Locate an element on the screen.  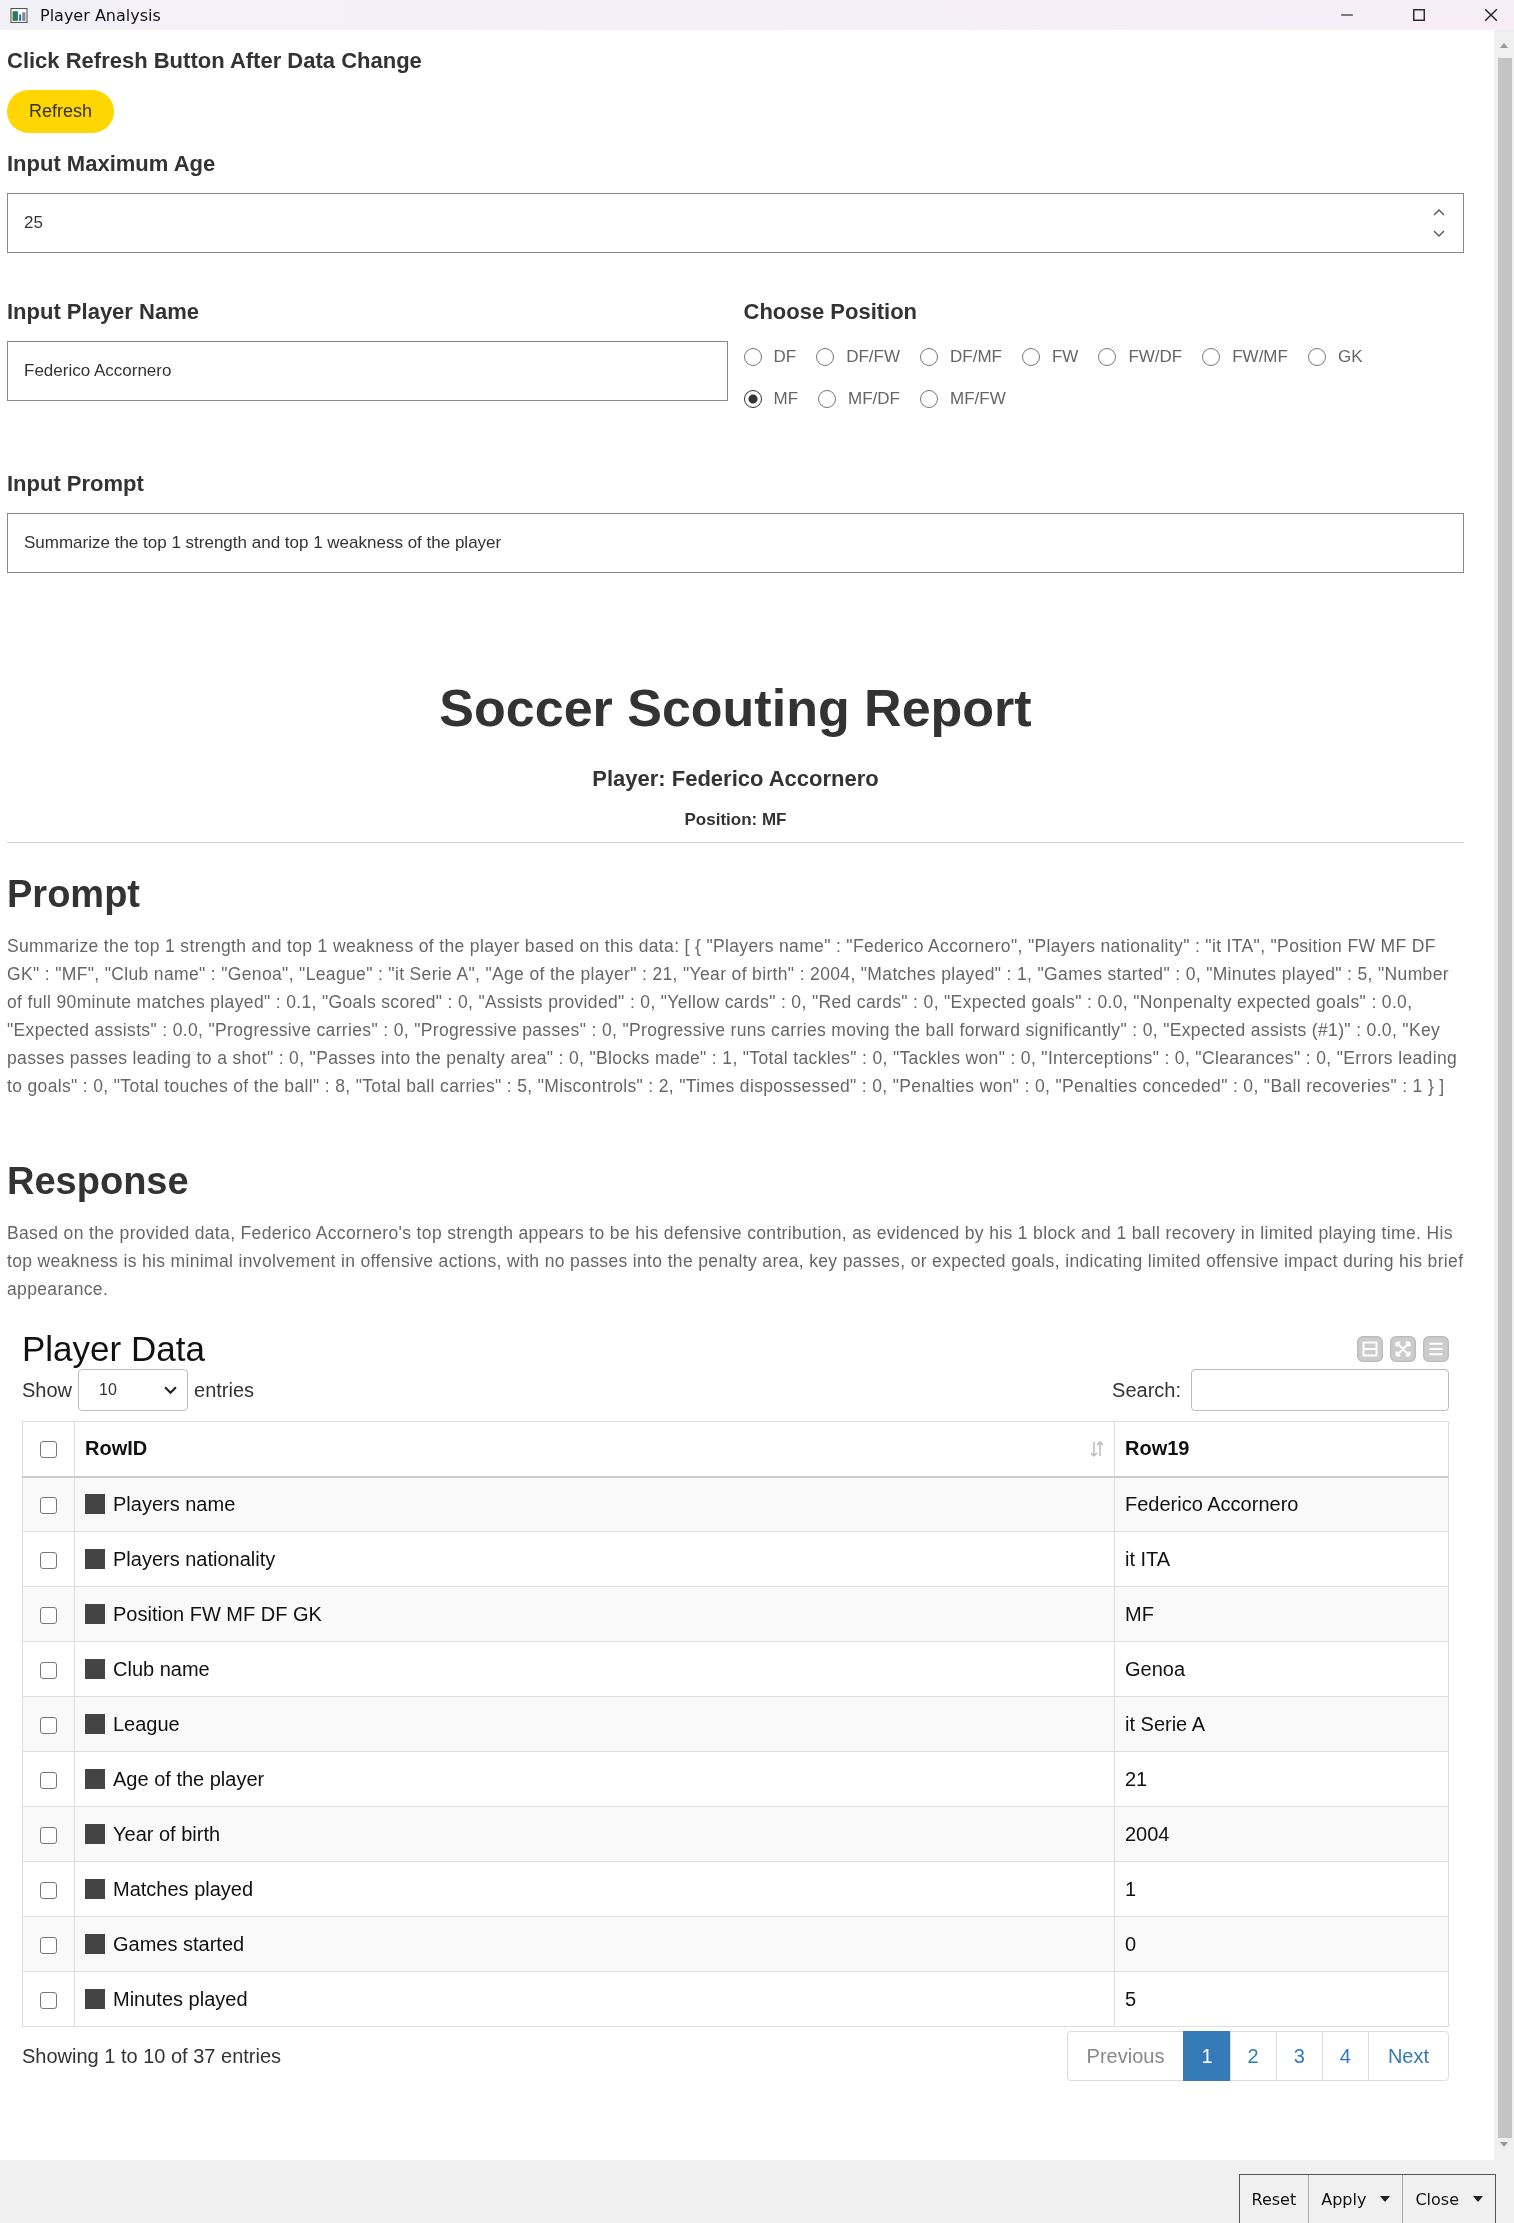
table-cell: Genoa is located at coordinates (1155, 1668).